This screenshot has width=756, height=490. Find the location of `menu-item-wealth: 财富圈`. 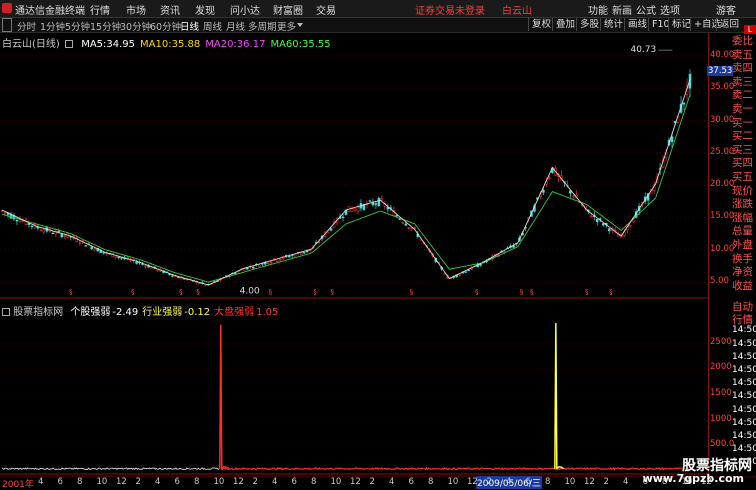

menu-item-wealth: 财富圈 is located at coordinates (288, 9).